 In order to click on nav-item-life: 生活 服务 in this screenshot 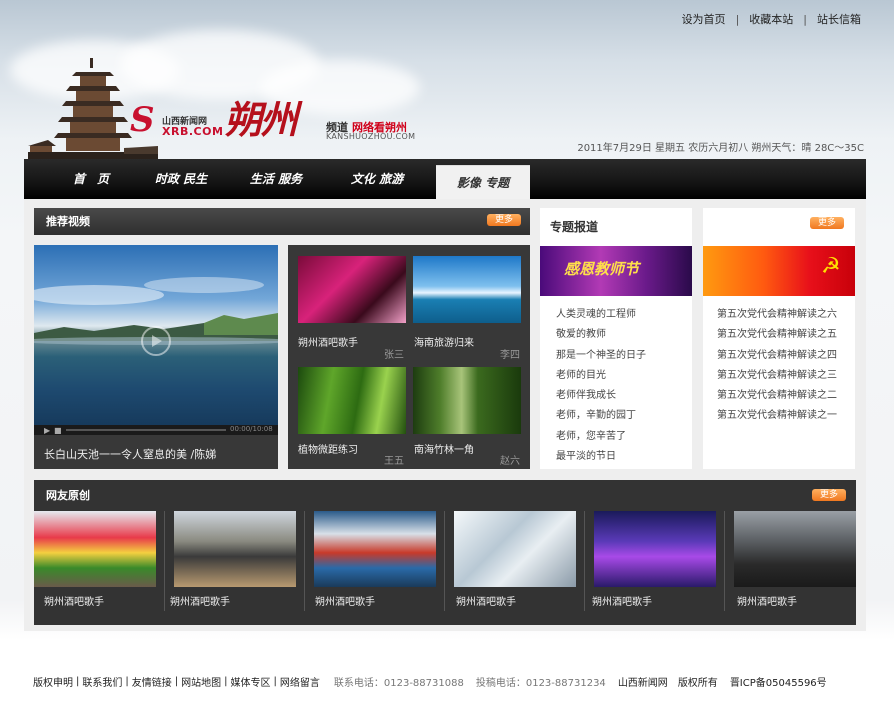, I will do `click(276, 179)`.